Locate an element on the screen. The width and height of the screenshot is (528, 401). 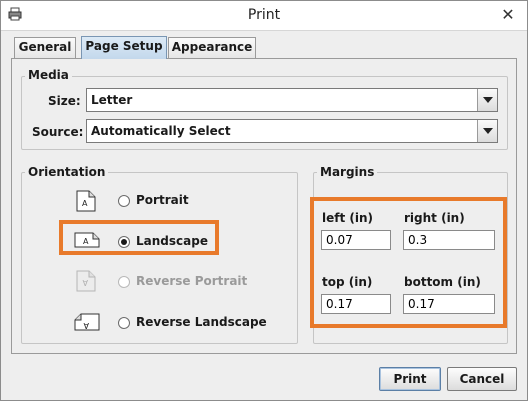
top-margin-label: top (in) is located at coordinates (347, 282).